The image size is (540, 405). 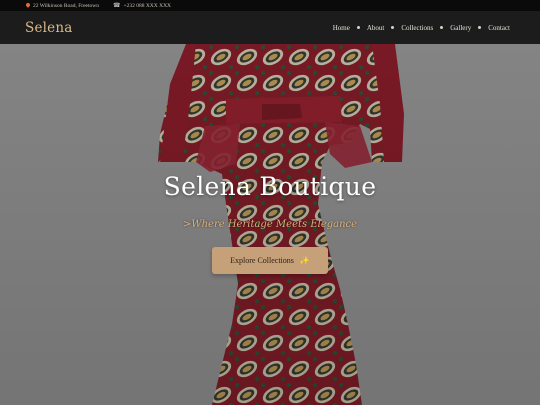 I want to click on phone-info: ☎ +232 088 XXX XXX, so click(x=142, y=6).